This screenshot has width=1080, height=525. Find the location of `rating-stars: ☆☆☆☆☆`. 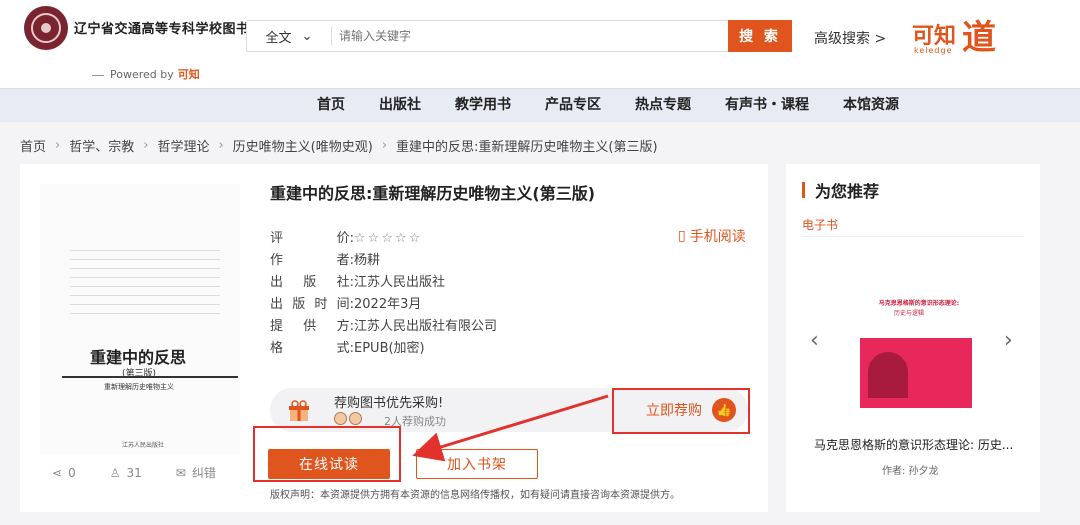

rating-stars: ☆☆☆☆☆ is located at coordinates (388, 239).